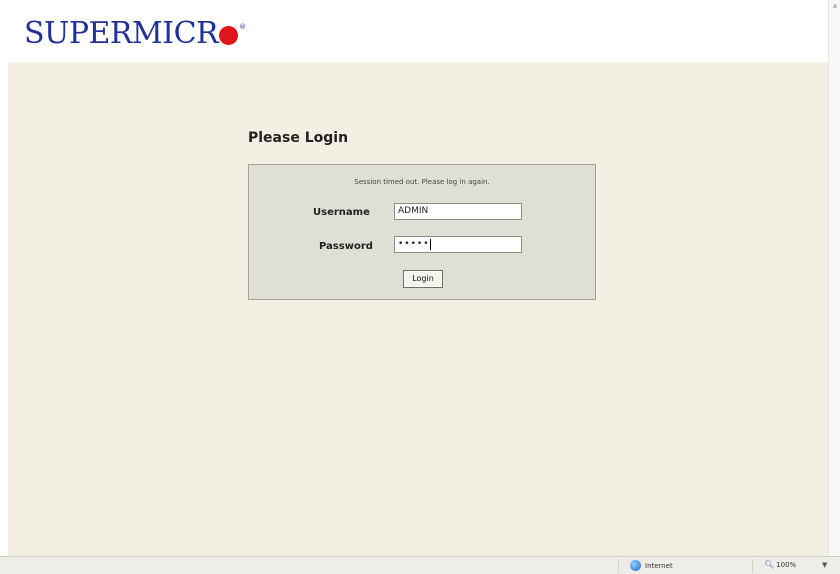 The width and height of the screenshot is (840, 574). What do you see at coordinates (422, 182) in the screenshot?
I see `session-message: Session timed out. Please log in again.` at bounding box center [422, 182].